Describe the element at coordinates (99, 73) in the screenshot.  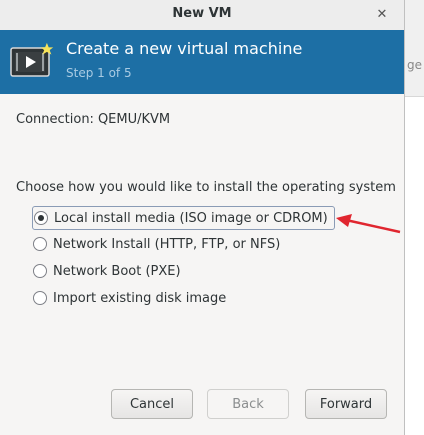
I see `wizard-step: Step 1 of 5` at that location.